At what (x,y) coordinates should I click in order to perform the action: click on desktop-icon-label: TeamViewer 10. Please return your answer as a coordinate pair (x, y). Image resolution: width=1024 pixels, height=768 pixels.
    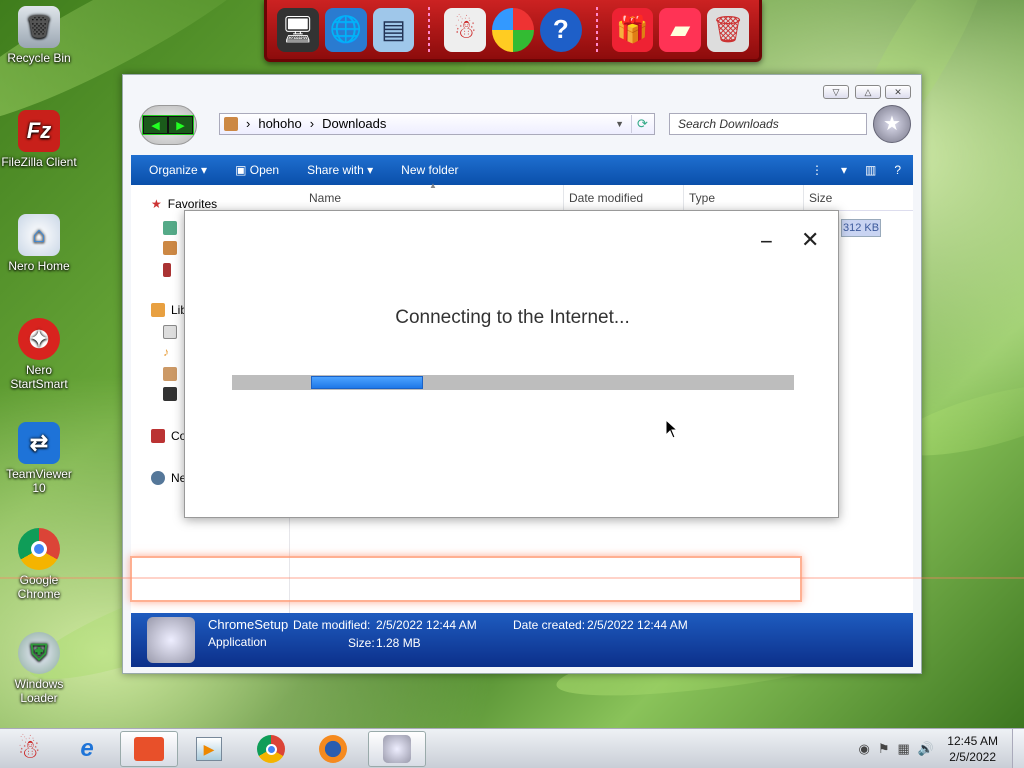
    Looking at the image, I should click on (39, 481).